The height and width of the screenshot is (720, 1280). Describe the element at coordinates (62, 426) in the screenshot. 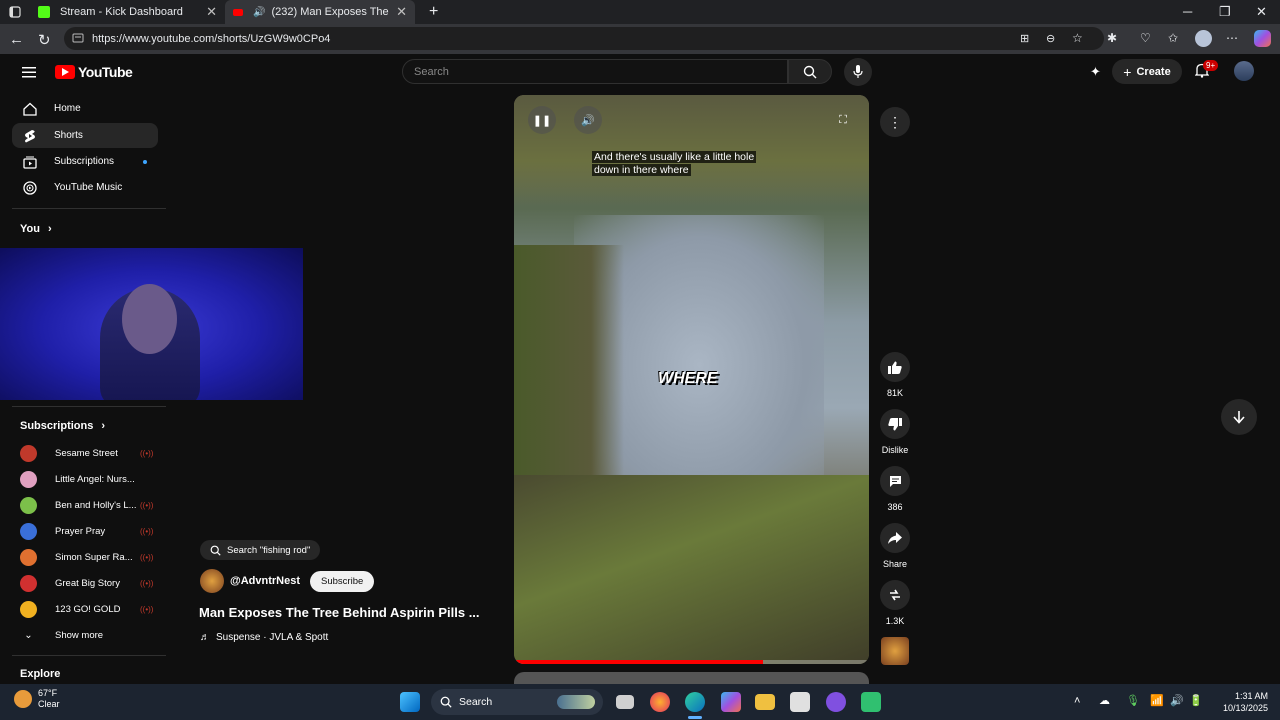

I see `subscriptions-section-link: Subscriptions ›` at that location.